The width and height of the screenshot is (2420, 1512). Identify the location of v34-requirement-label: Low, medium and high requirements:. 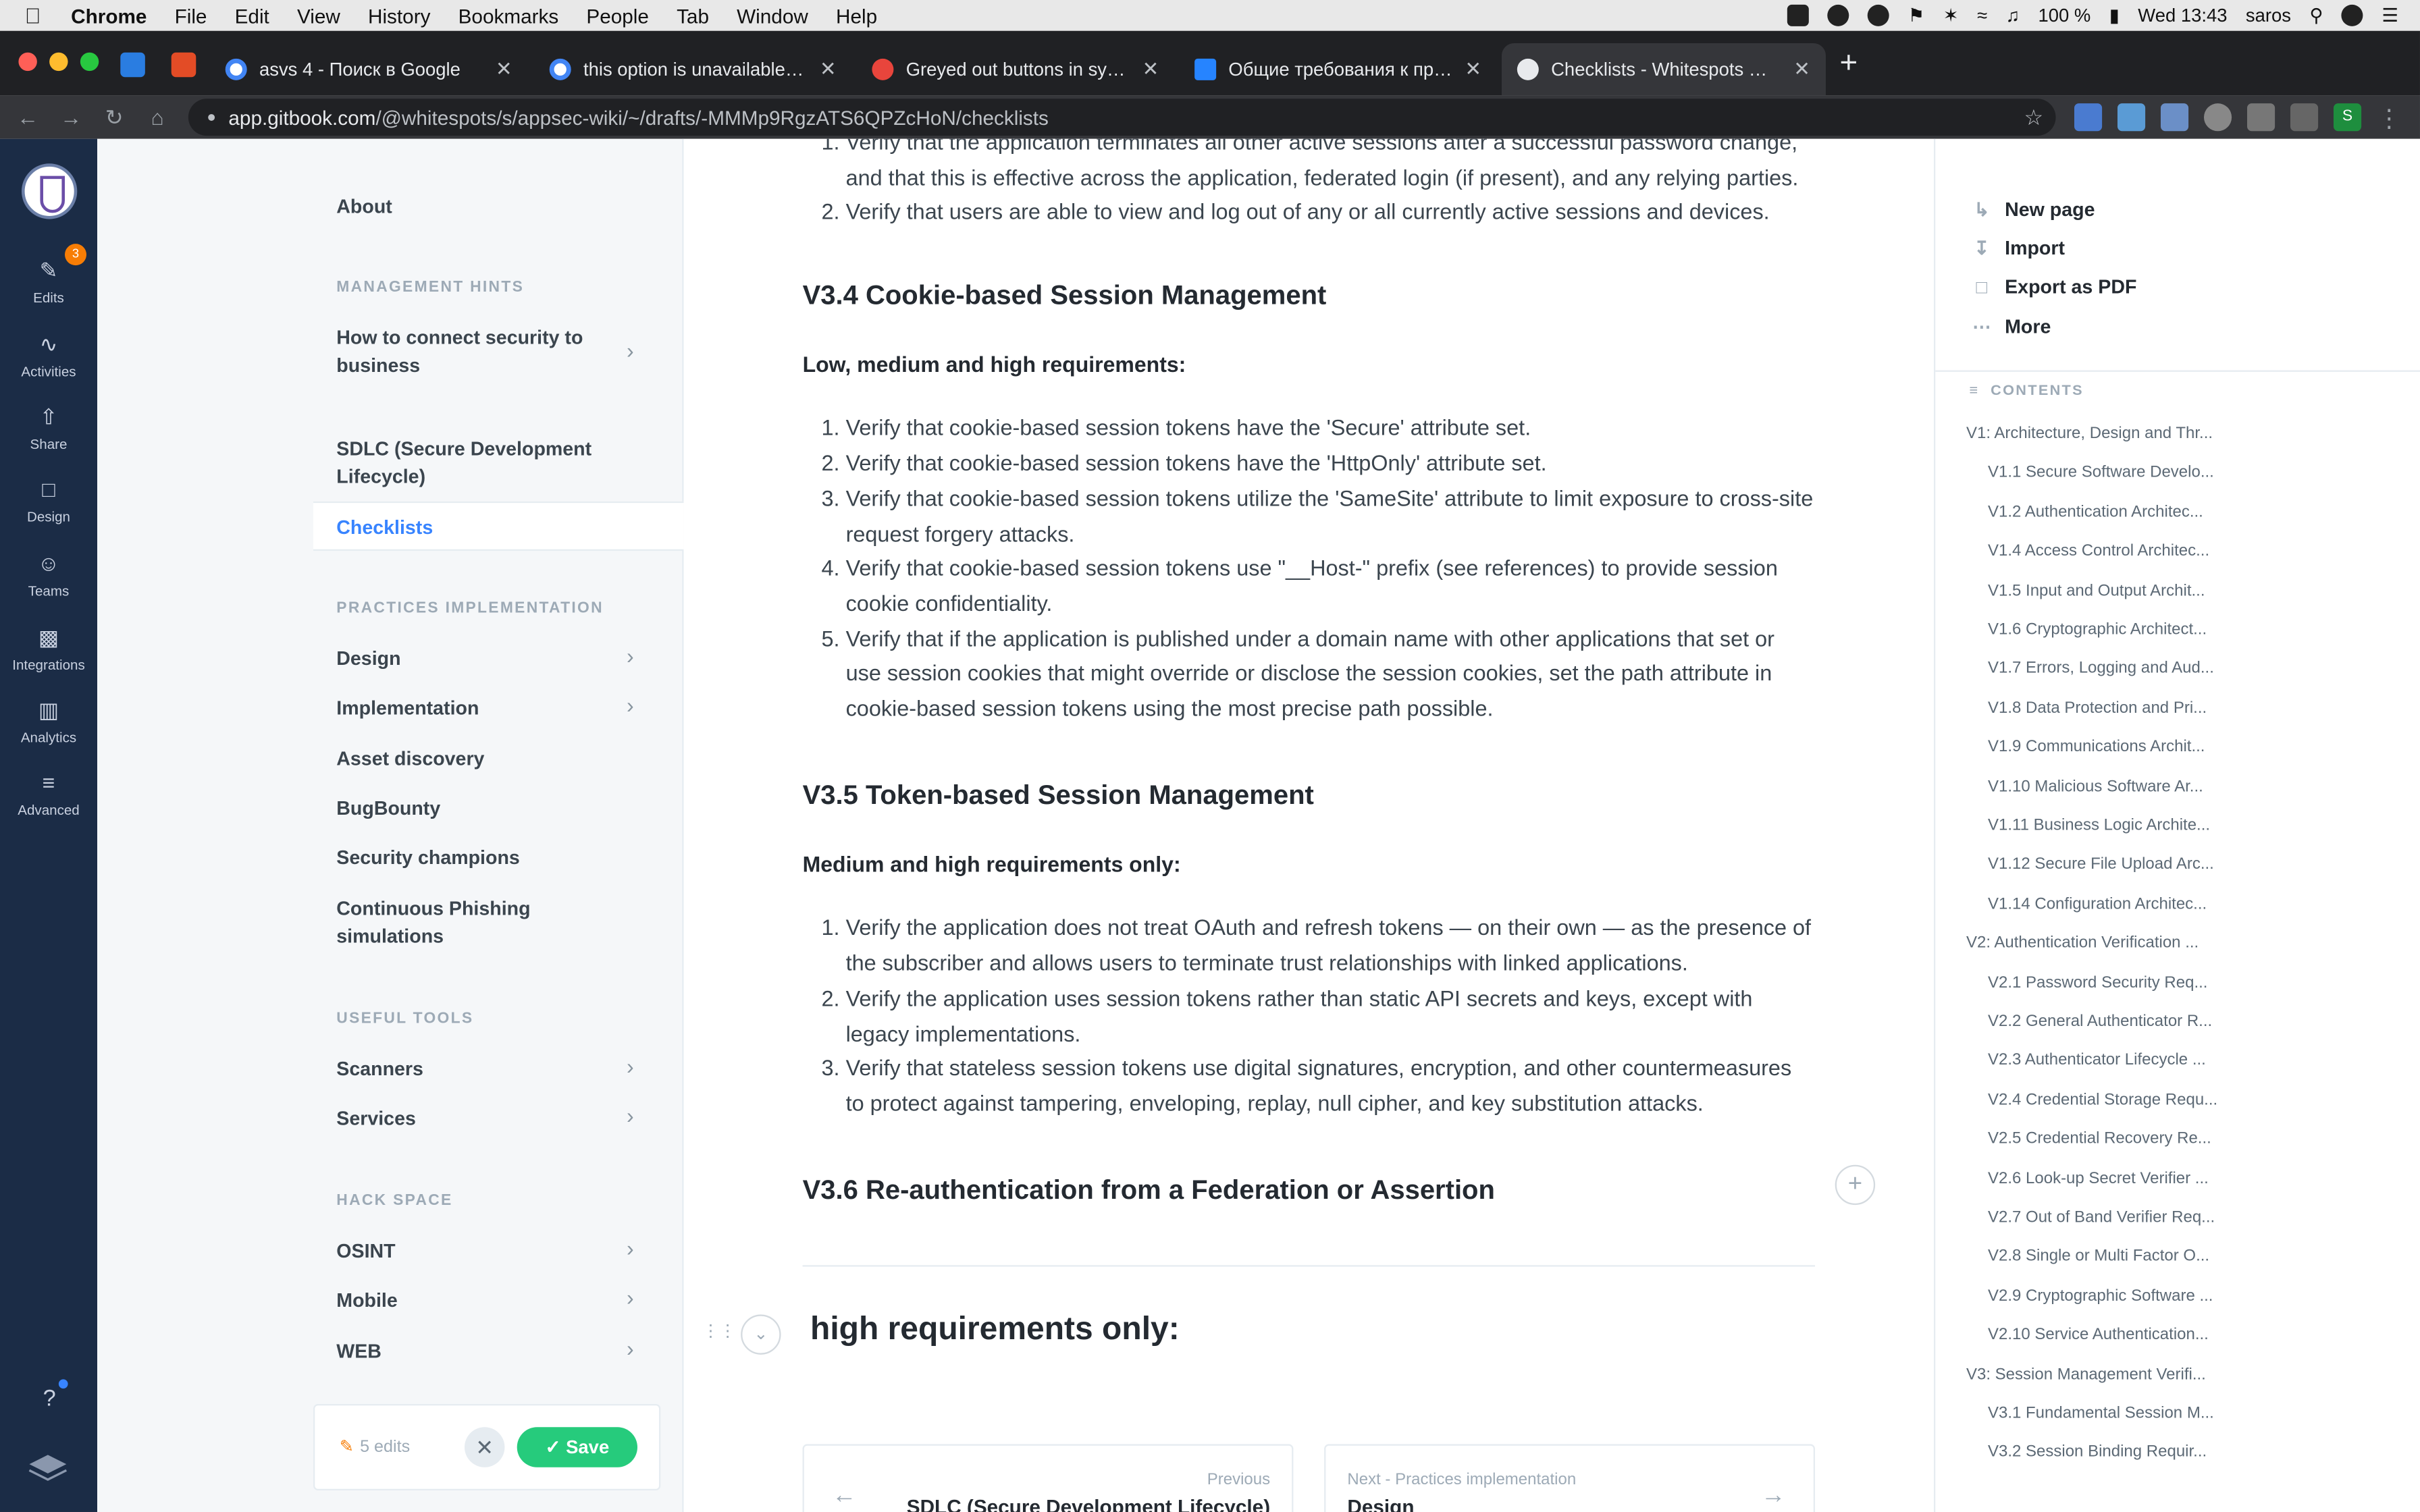
(1309, 364).